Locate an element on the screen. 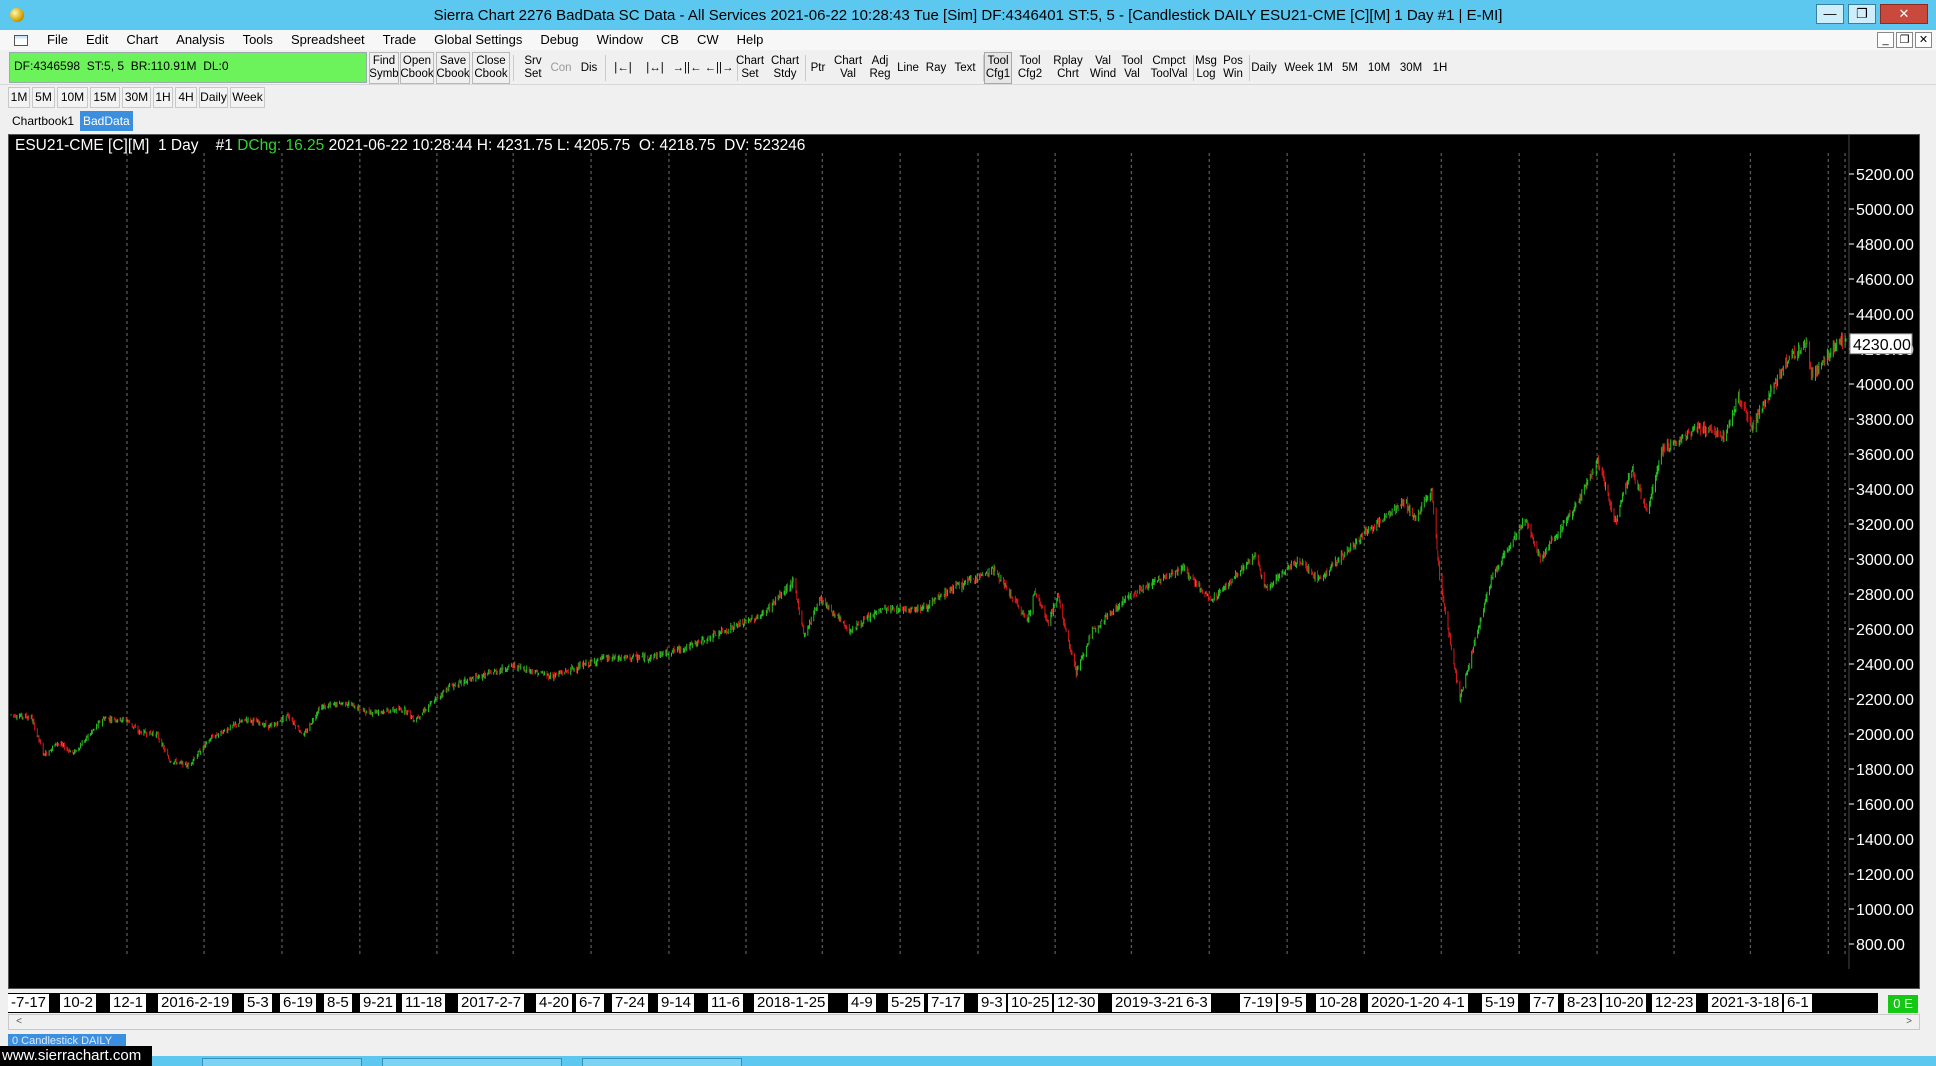 This screenshot has height=1066, width=1936. toolbar-button-pos-win: Pos Win is located at coordinates (1233, 68).